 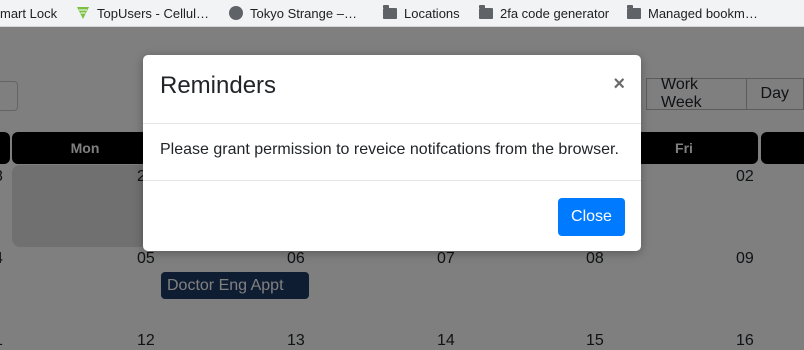 What do you see at coordinates (392, 216) in the screenshot?
I see `modal-footer: Close` at bounding box center [392, 216].